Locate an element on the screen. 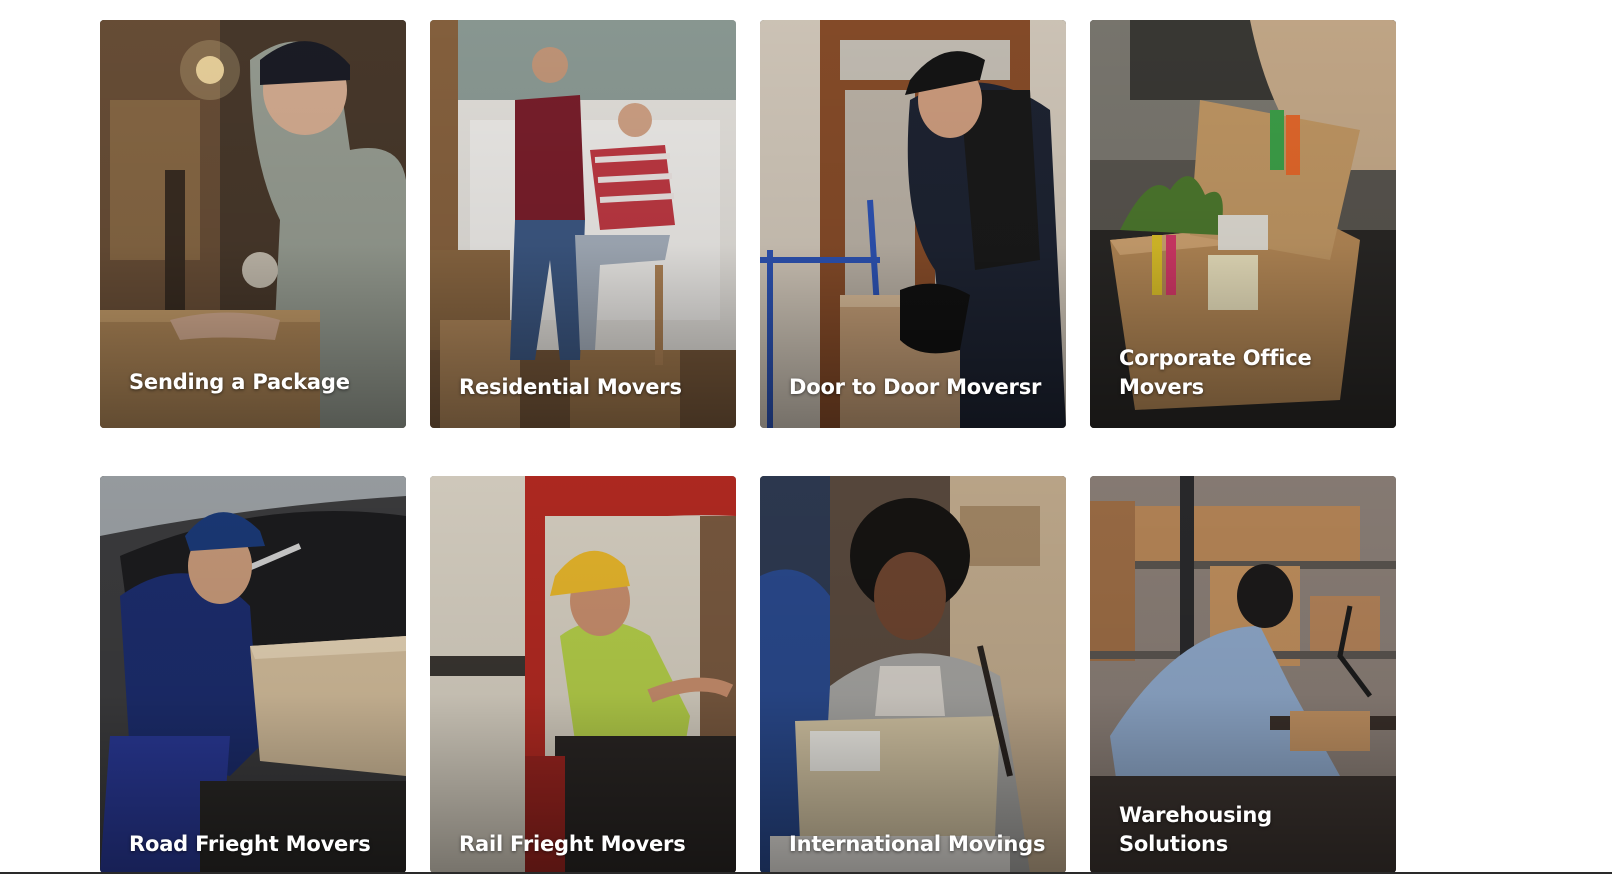 This screenshot has width=1612, height=874. service-card-residential-movers: Residential Movers is located at coordinates (583, 224).